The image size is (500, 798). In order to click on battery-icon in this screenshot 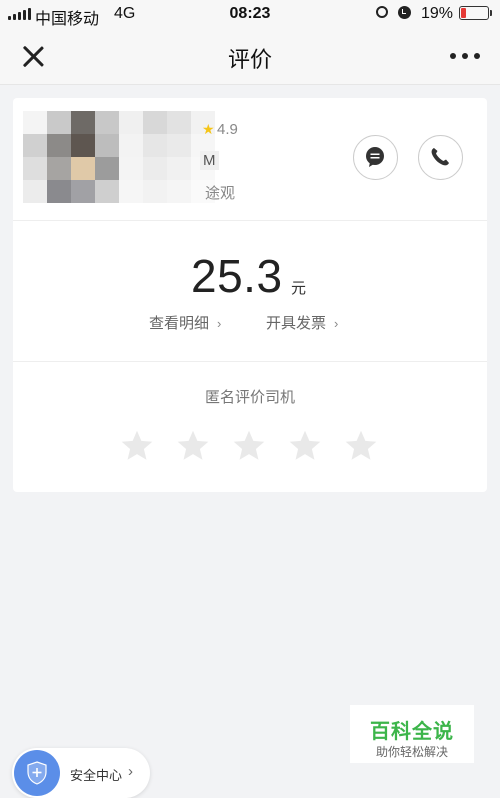, I will do `click(474, 13)`.